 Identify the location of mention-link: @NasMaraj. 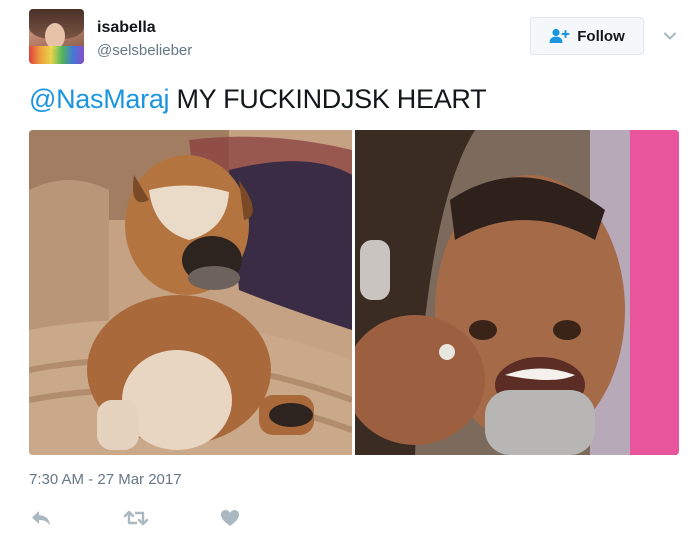
(99, 99).